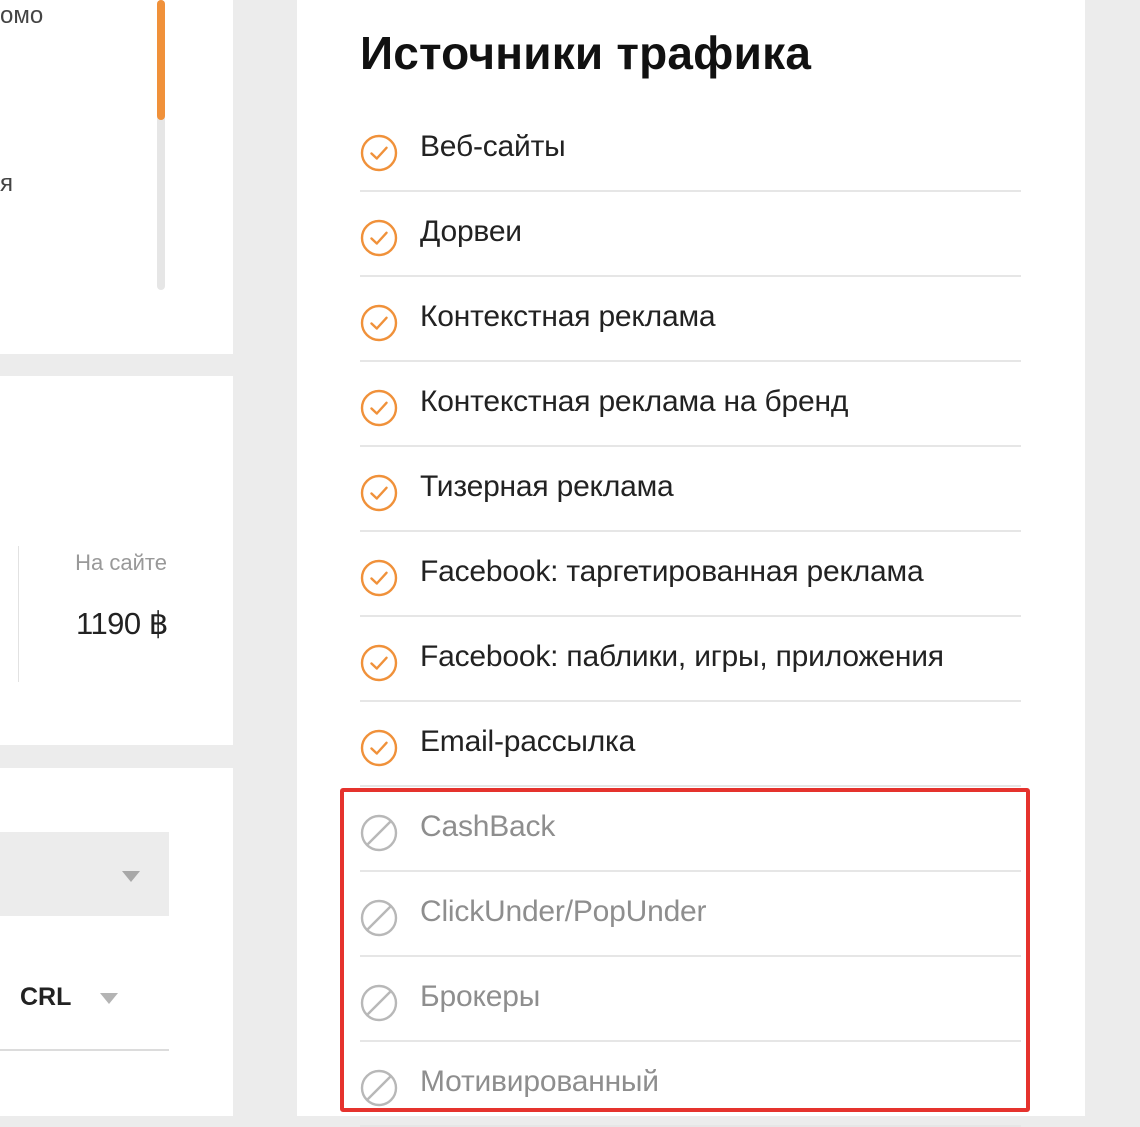  I want to click on traffic-source-label: Веб-сайты, so click(493, 146).